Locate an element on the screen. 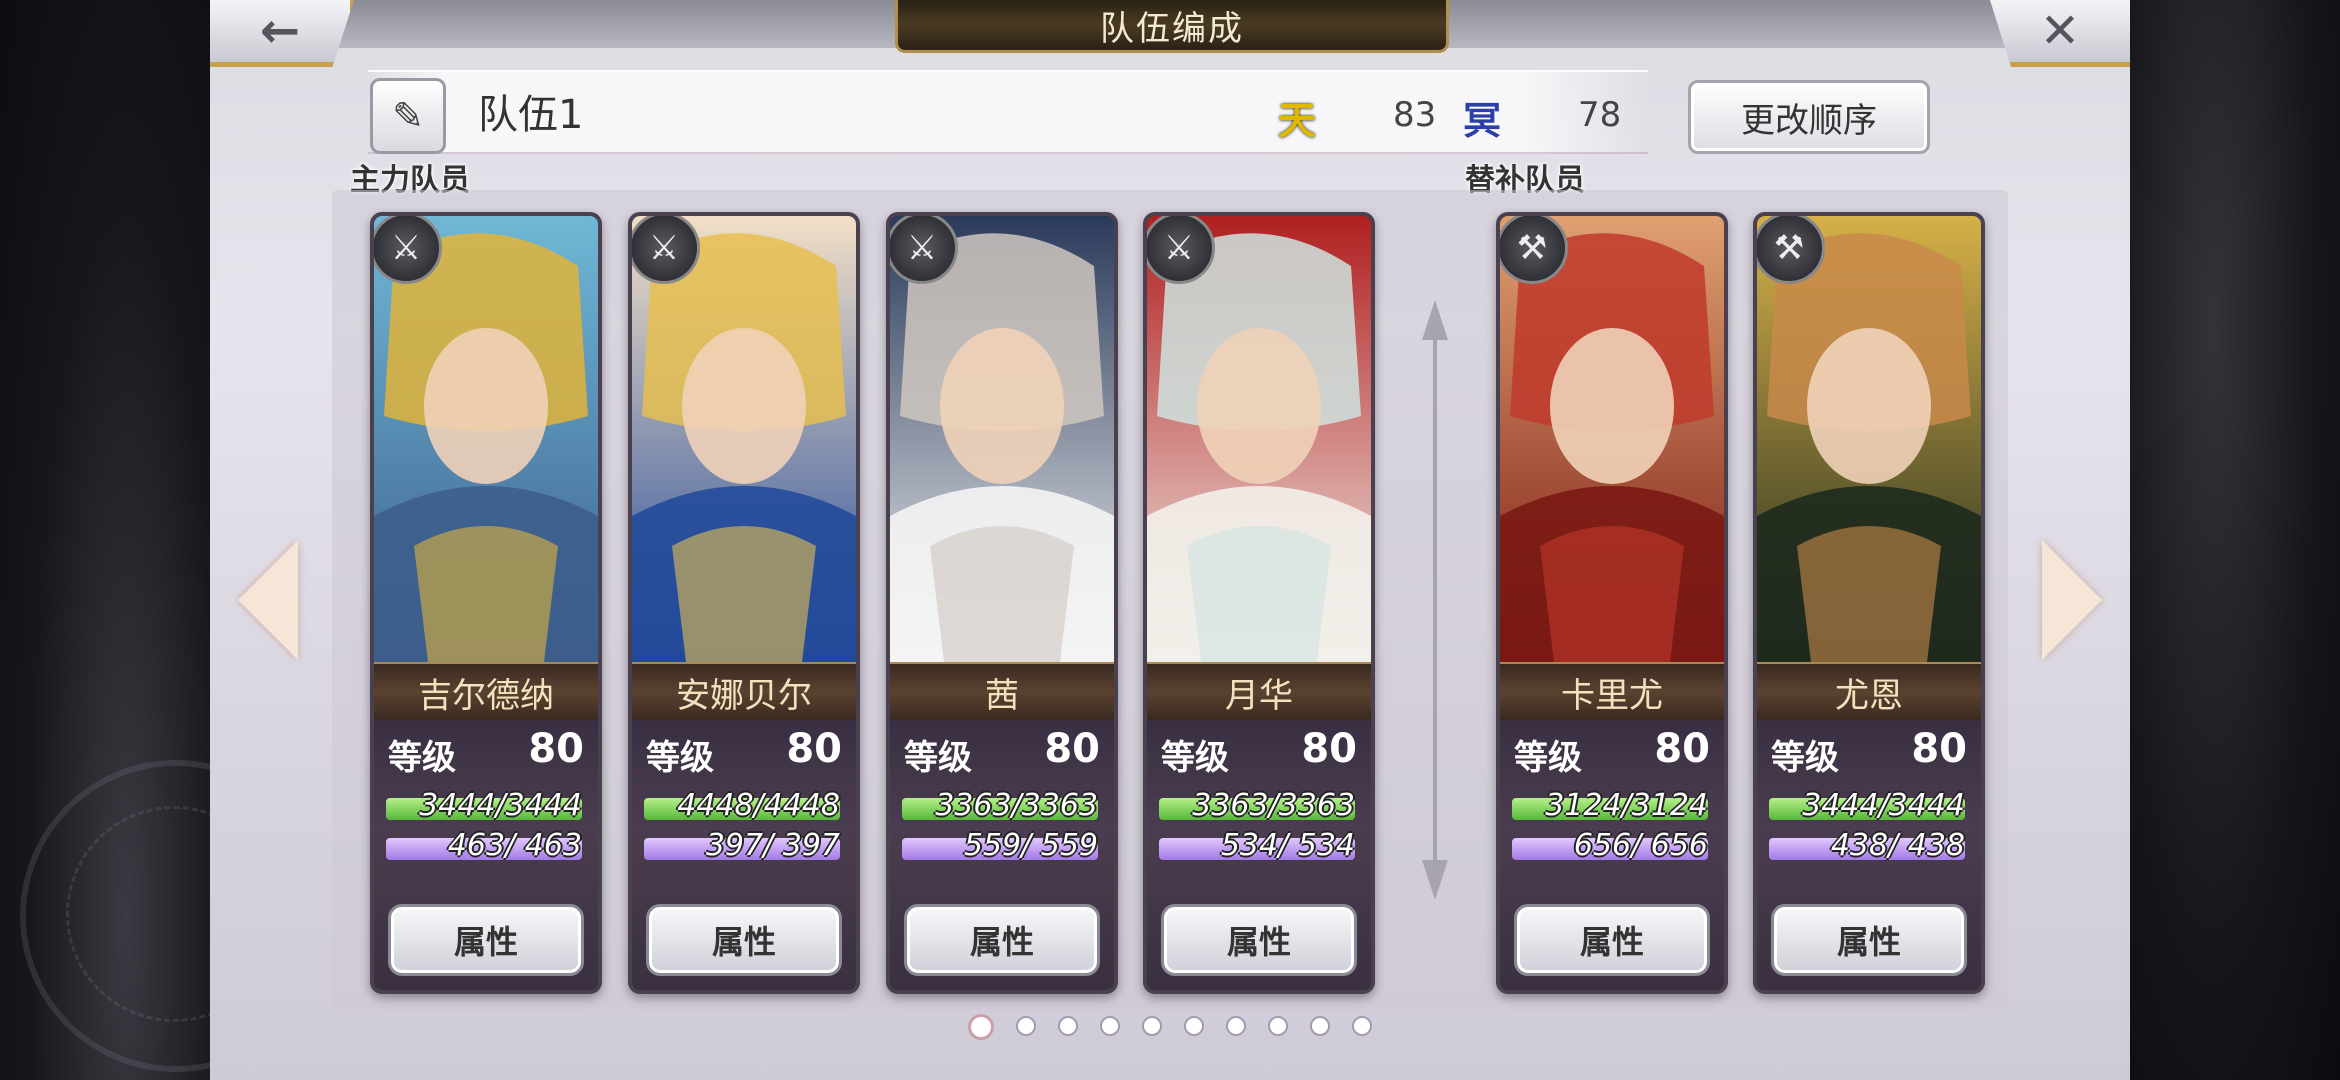  character-stats: 等级 80 3444/3444 463/ 463 属性 is located at coordinates (486, 855).